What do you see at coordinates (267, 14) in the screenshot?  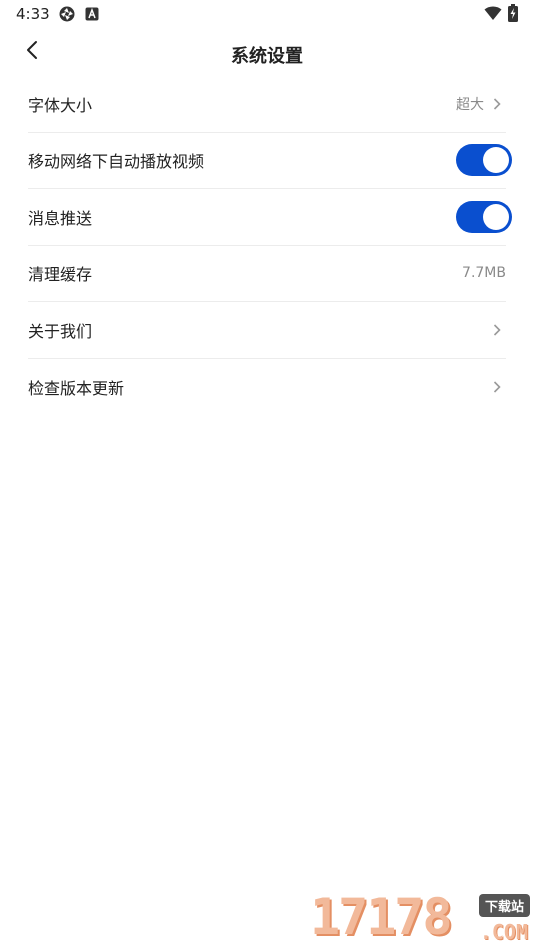 I see `status-bar: 4:33` at bounding box center [267, 14].